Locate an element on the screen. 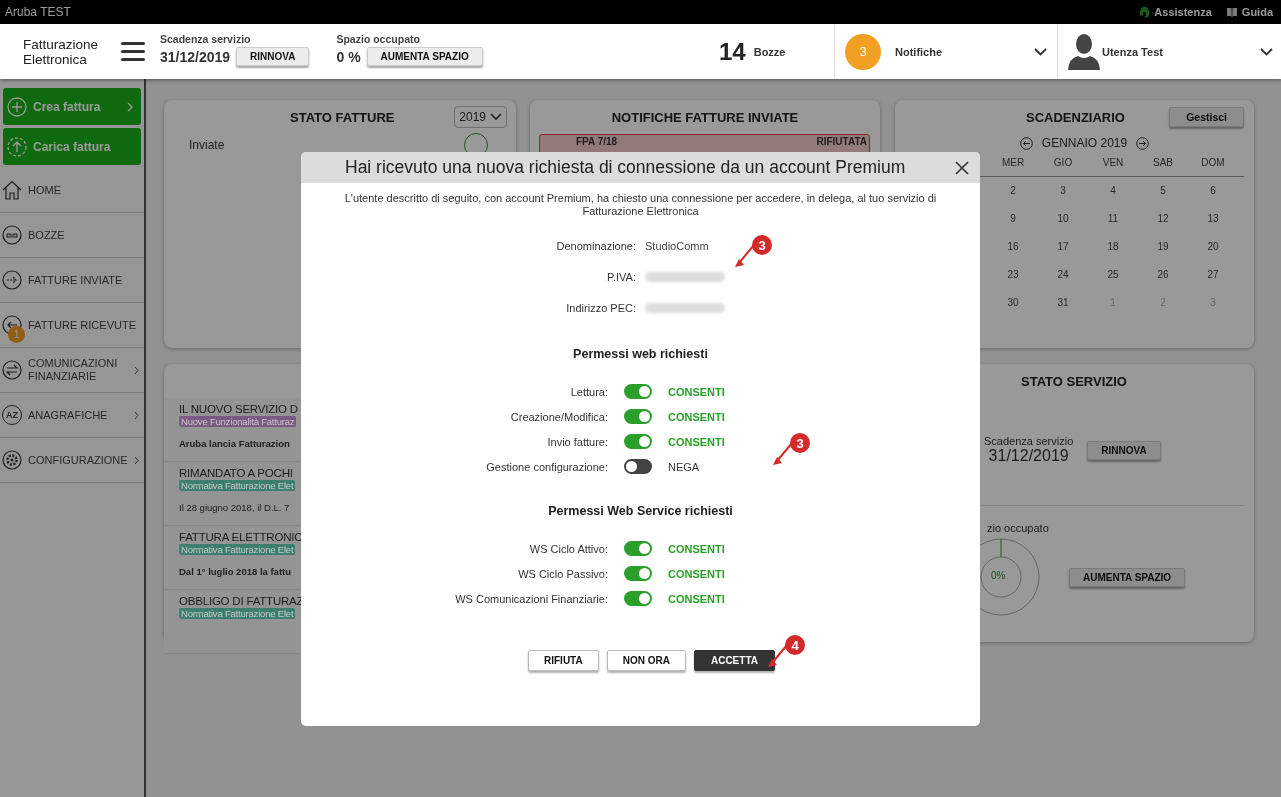 The height and width of the screenshot is (797, 1281). manage-button: Gestisci is located at coordinates (1206, 117).